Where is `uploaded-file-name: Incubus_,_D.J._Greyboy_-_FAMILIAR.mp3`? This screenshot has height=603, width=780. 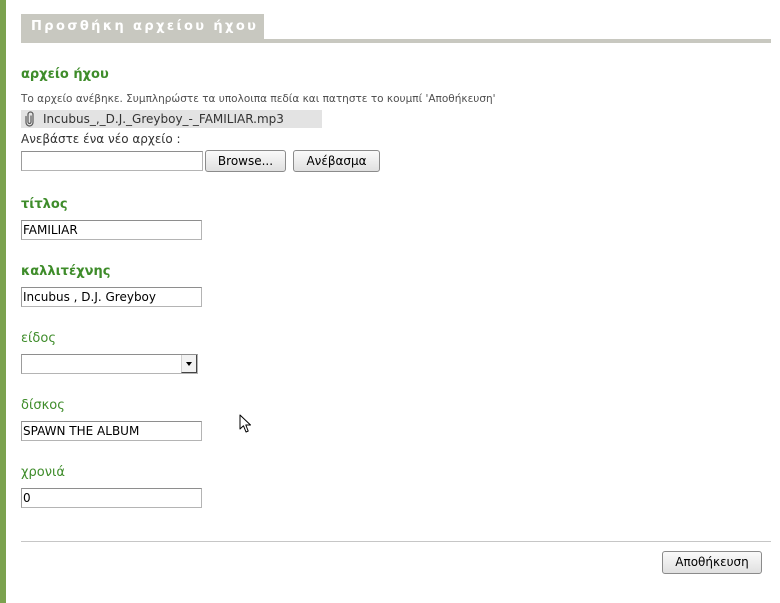 uploaded-file-name: Incubus_,_D.J._Greyboy_-_FAMILIAR.mp3 is located at coordinates (163, 119).